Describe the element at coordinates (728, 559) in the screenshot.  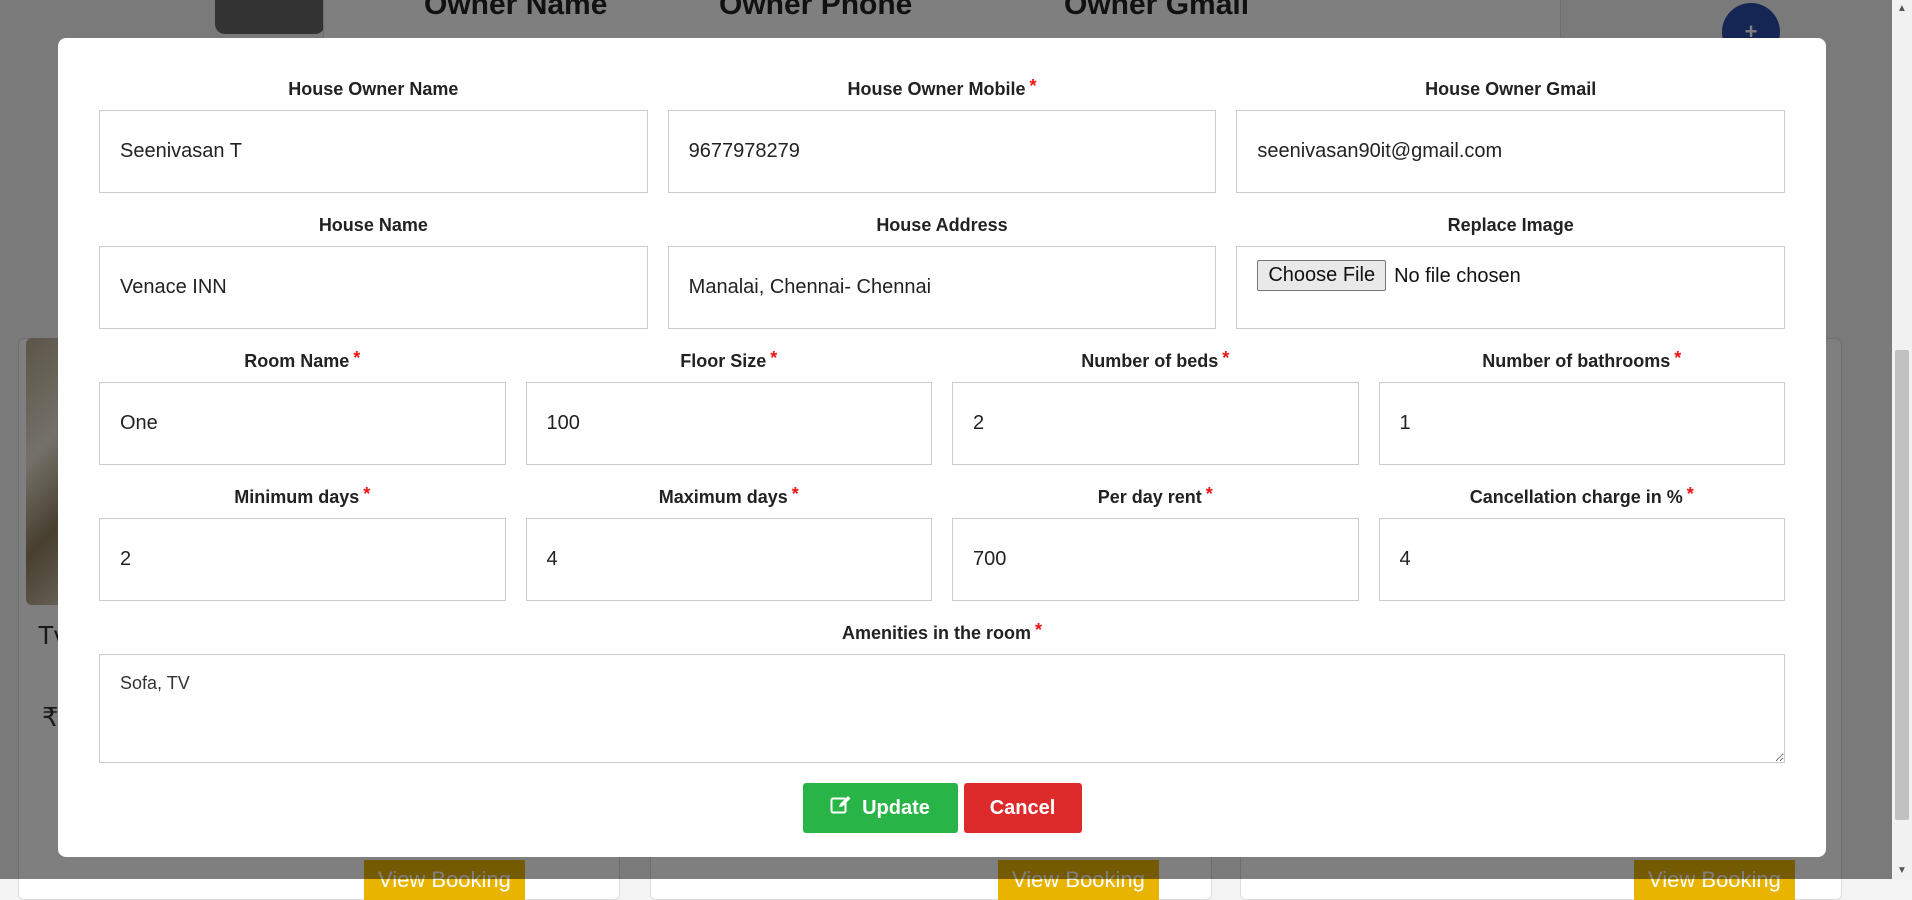
I see `max-days-input` at that location.